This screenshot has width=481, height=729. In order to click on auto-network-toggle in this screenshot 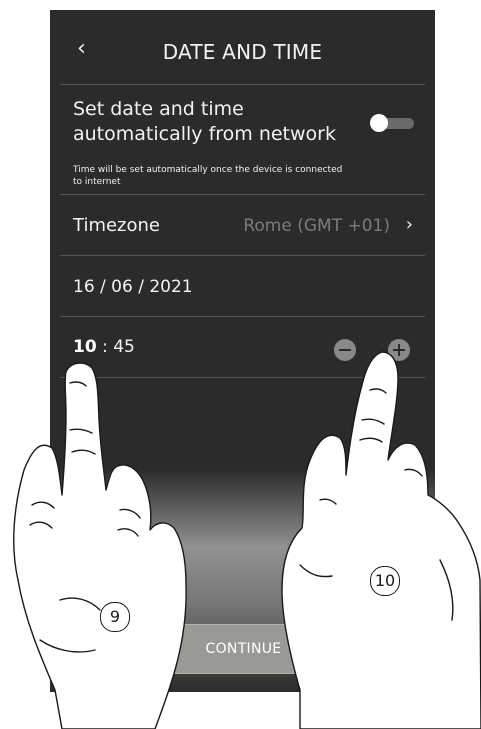, I will do `click(393, 123)`.